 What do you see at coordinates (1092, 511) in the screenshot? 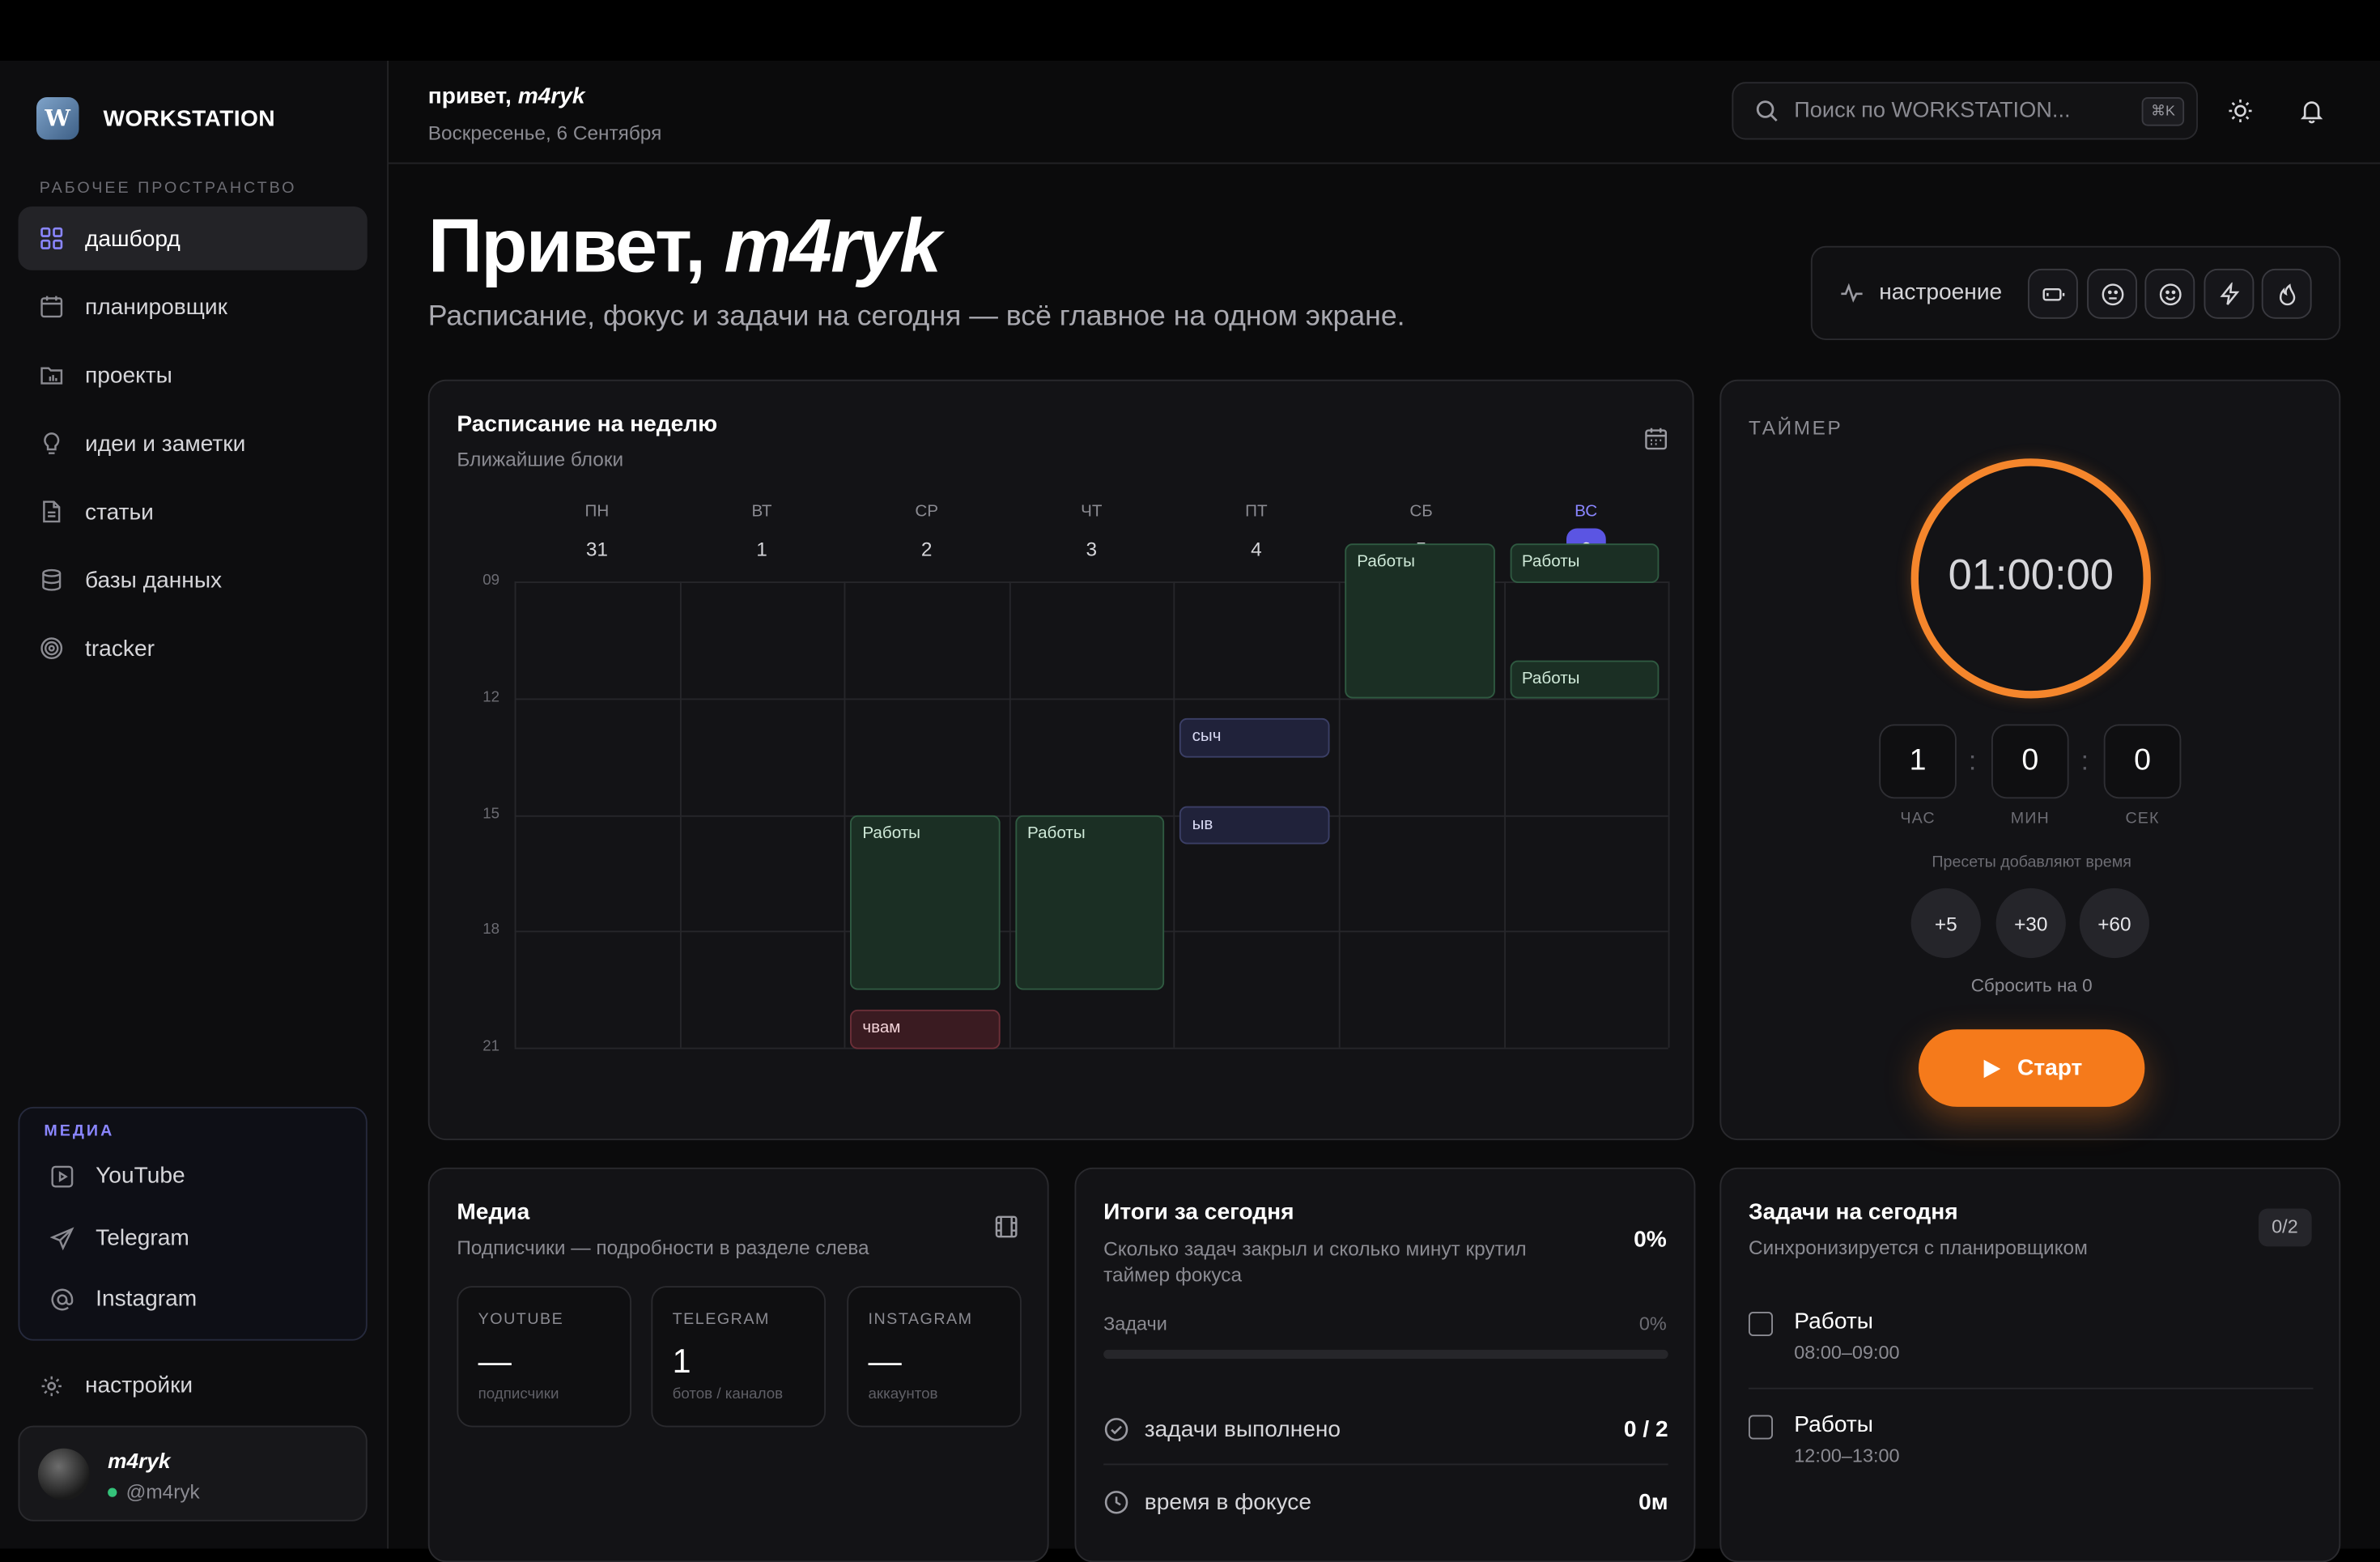
I see `day-name: ЧТ` at bounding box center [1092, 511].